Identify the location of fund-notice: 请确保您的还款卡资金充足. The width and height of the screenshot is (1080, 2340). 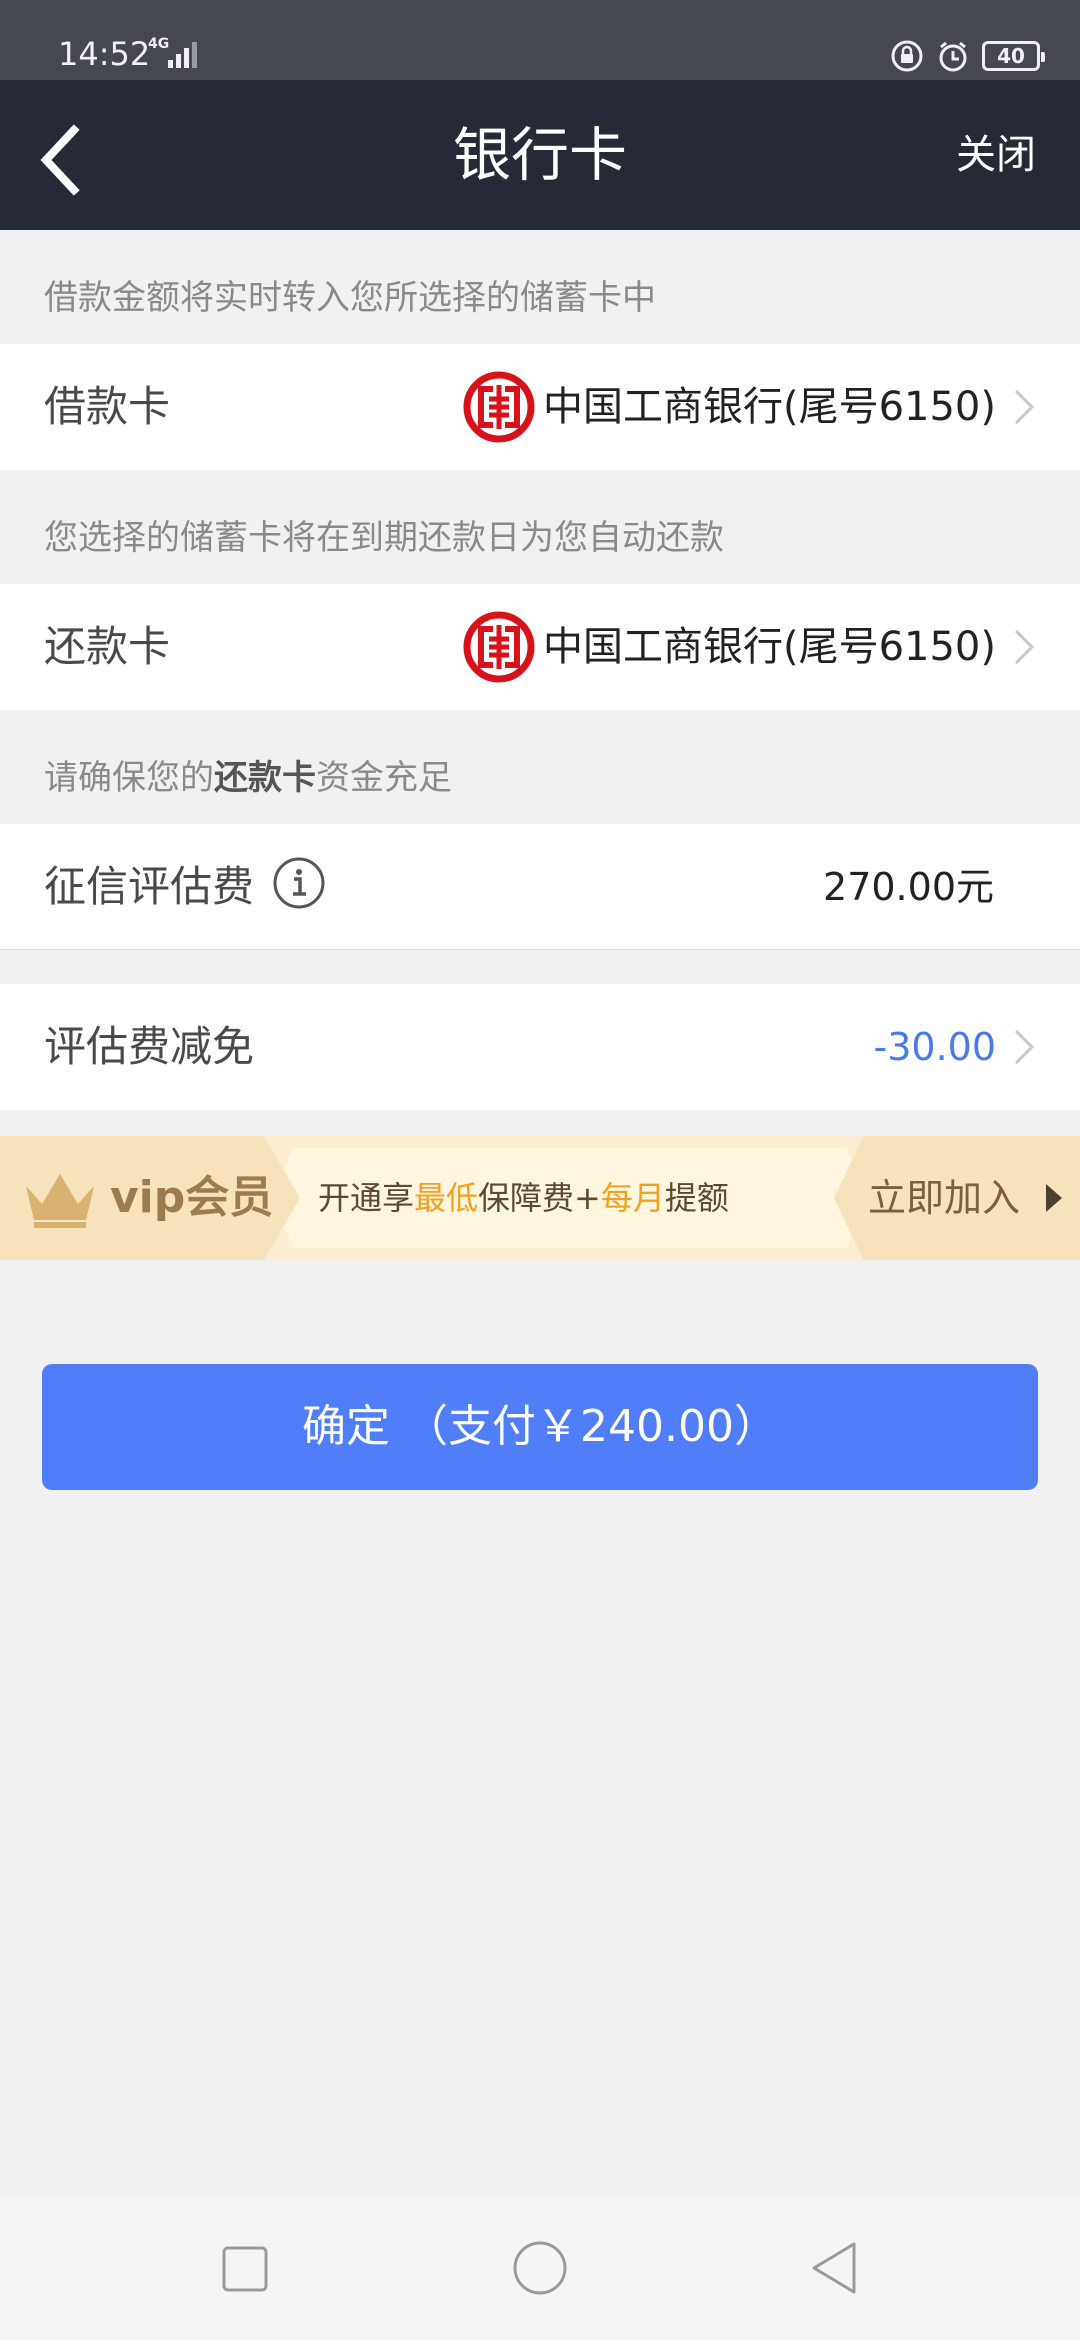
(248, 778).